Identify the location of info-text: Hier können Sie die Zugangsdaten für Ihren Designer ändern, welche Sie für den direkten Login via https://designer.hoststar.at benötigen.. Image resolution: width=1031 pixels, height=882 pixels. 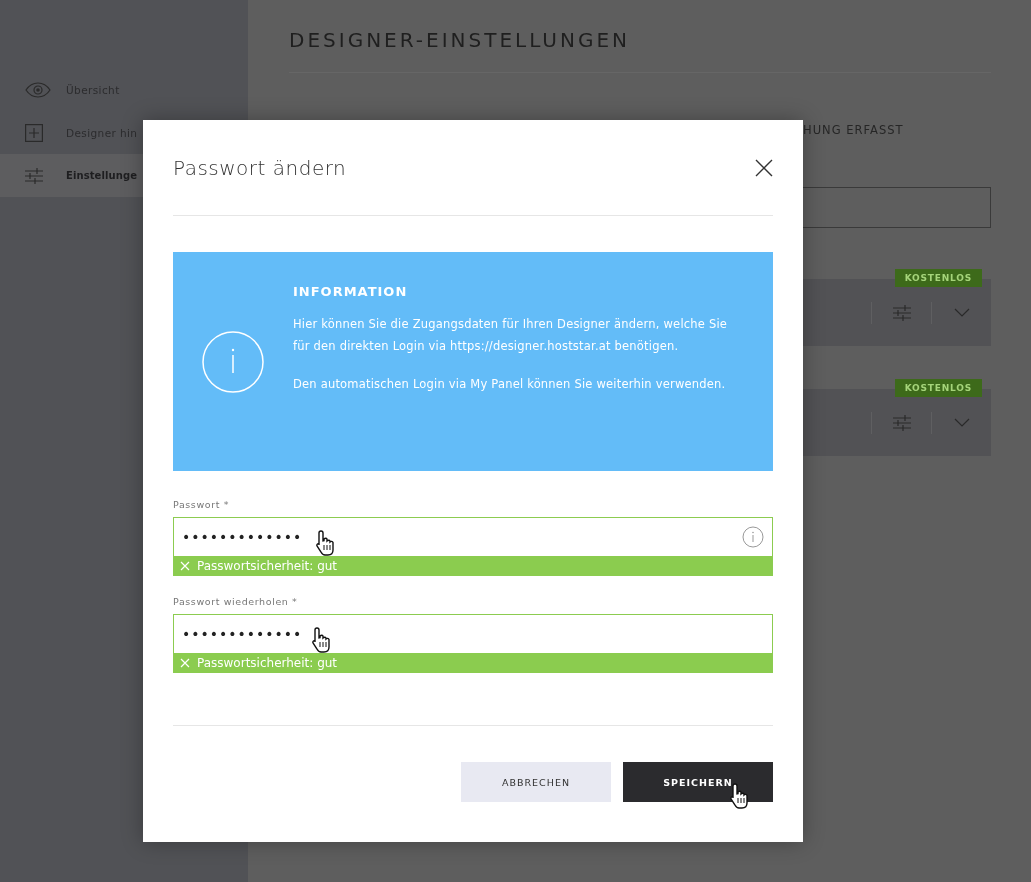
(511, 335).